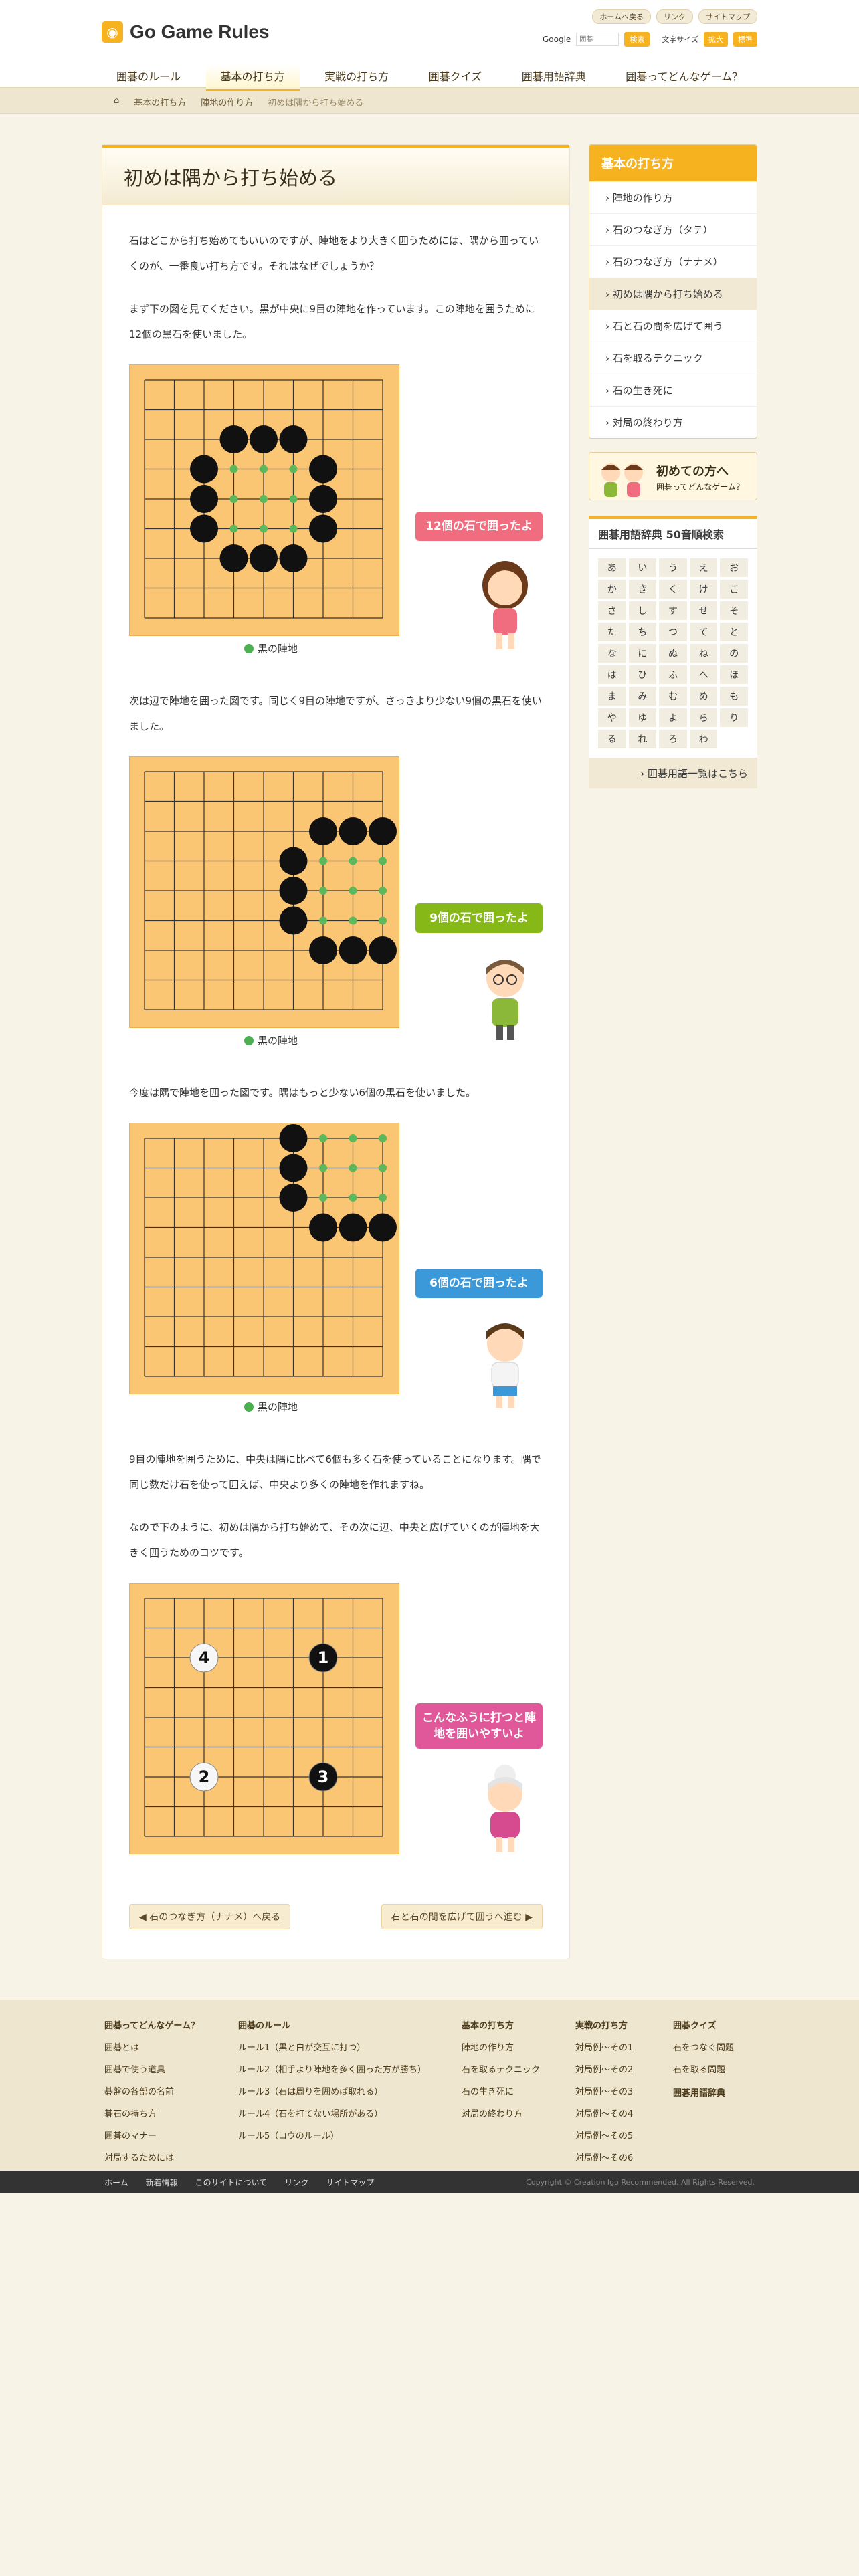  I want to click on kana-cell: ら, so click(703, 717).